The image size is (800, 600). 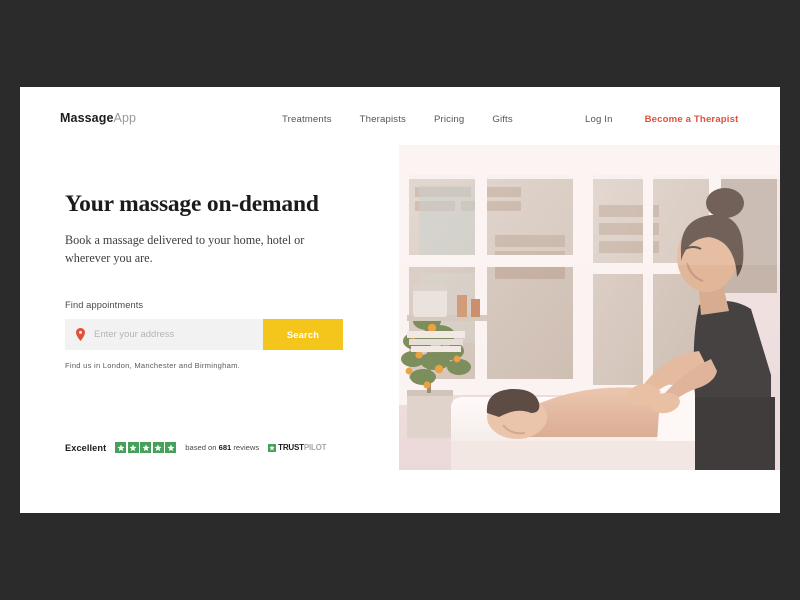 What do you see at coordinates (202, 447) in the screenshot?
I see `reviews-prefix: based on` at bounding box center [202, 447].